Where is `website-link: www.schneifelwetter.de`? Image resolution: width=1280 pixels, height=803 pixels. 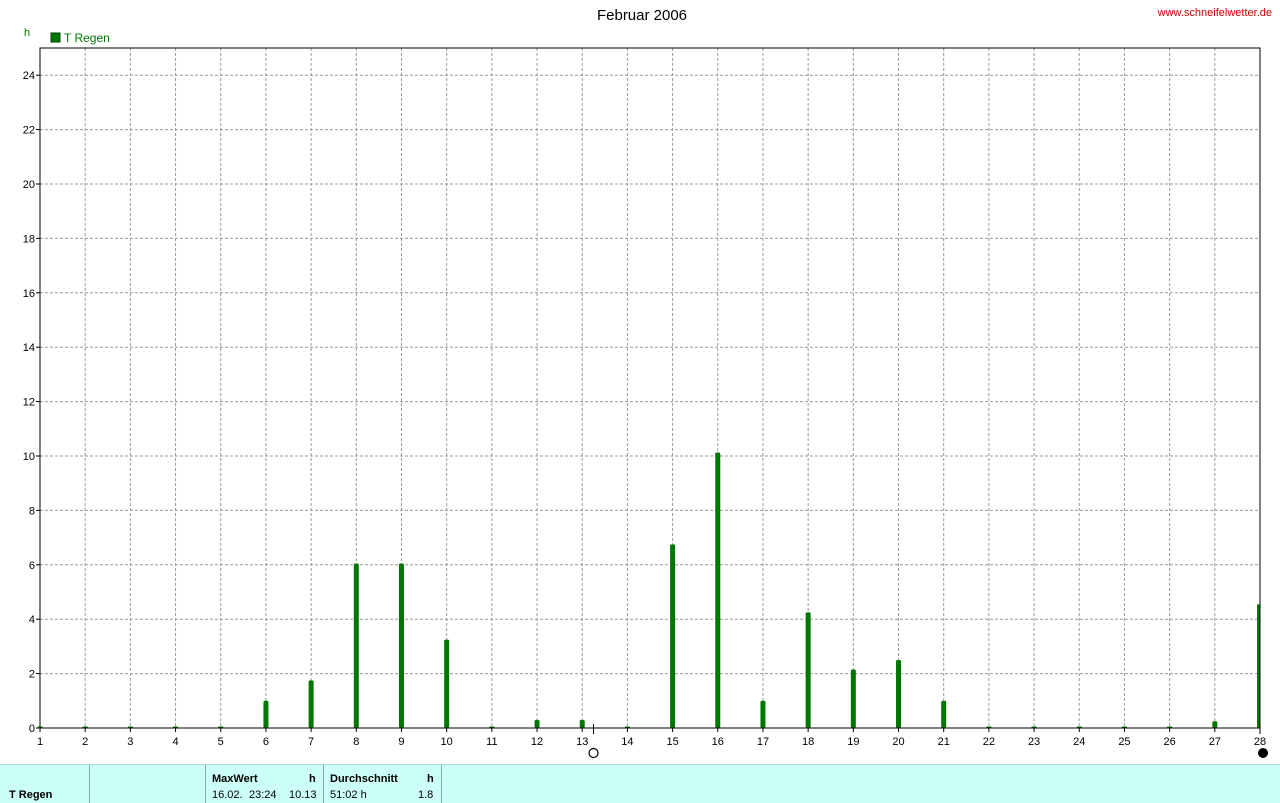
website-link: www.schneifelwetter.de is located at coordinates (1214, 13).